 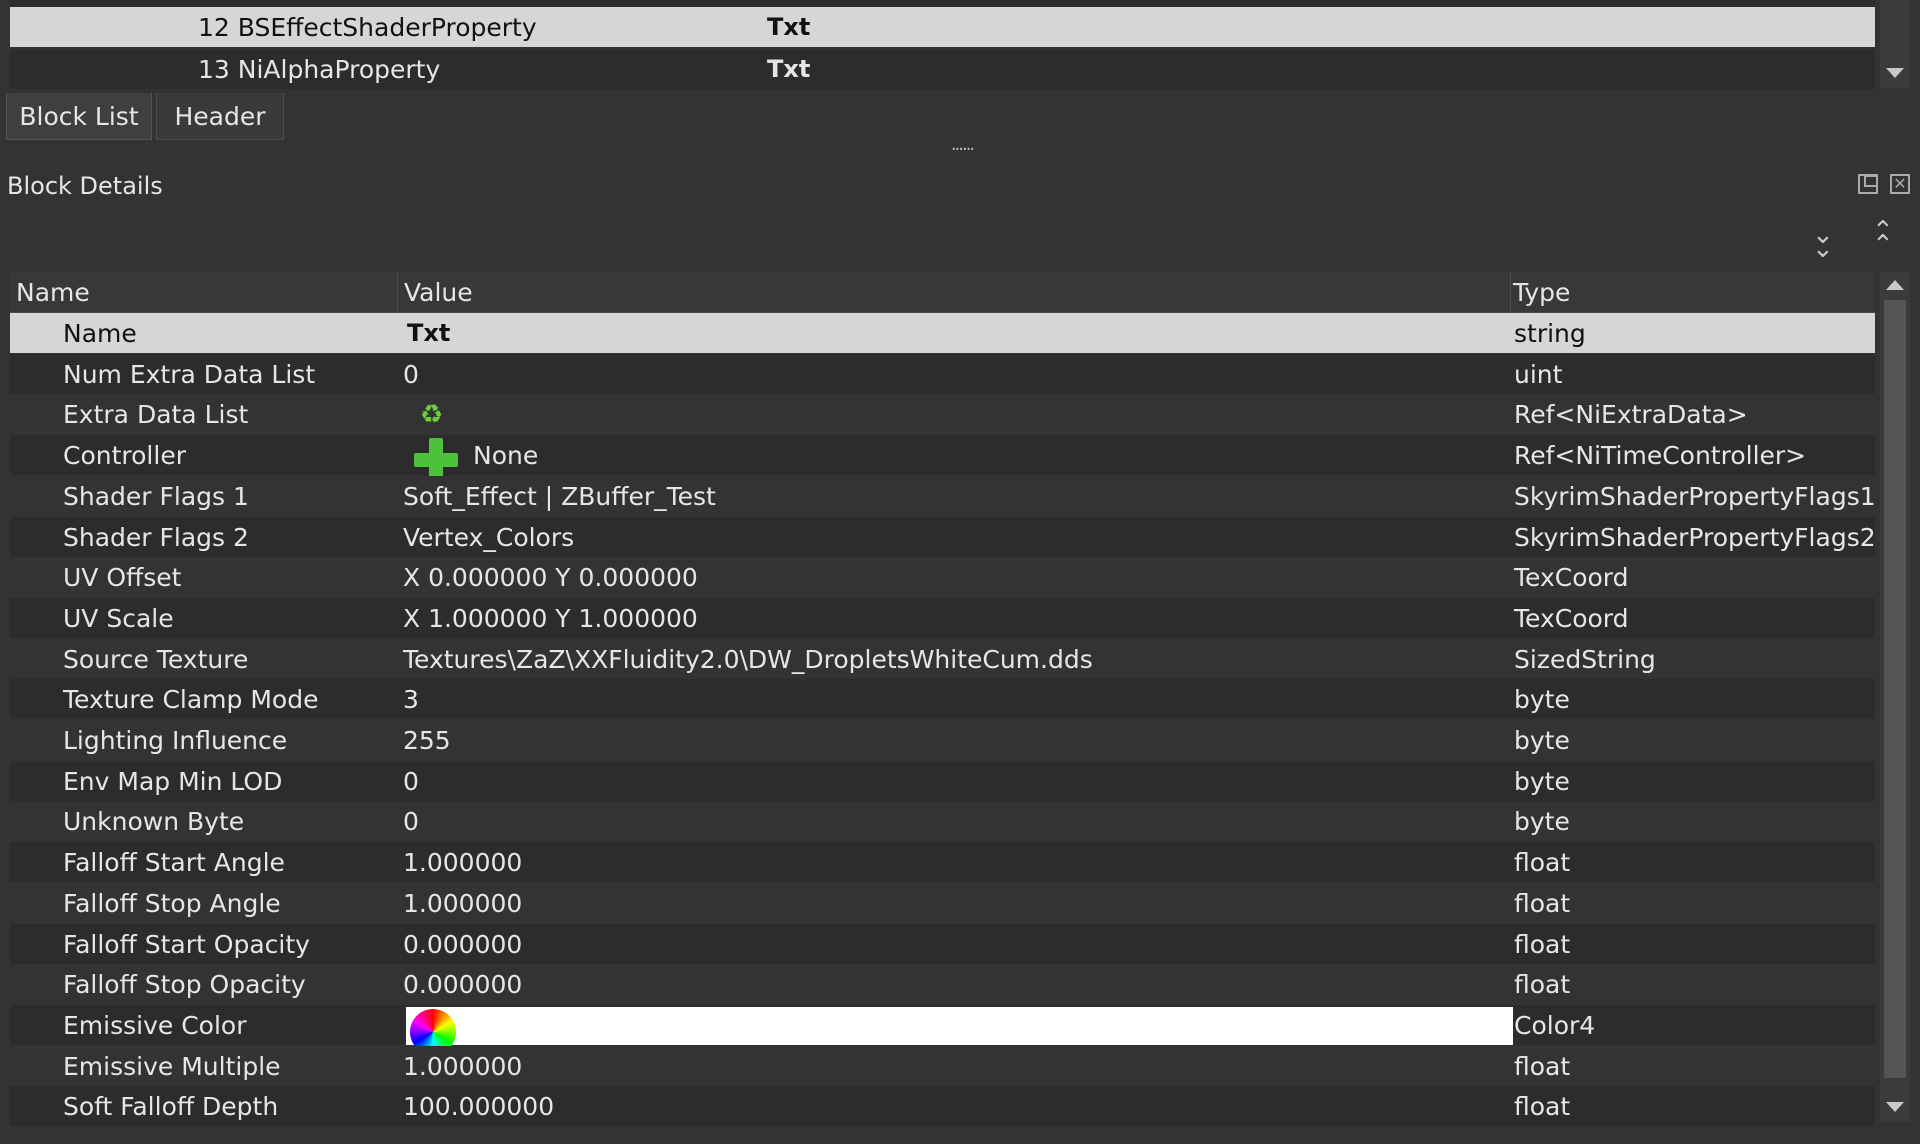 What do you see at coordinates (942, 374) in the screenshot?
I see `table-row: Num Extra Data List 0 uint` at bounding box center [942, 374].